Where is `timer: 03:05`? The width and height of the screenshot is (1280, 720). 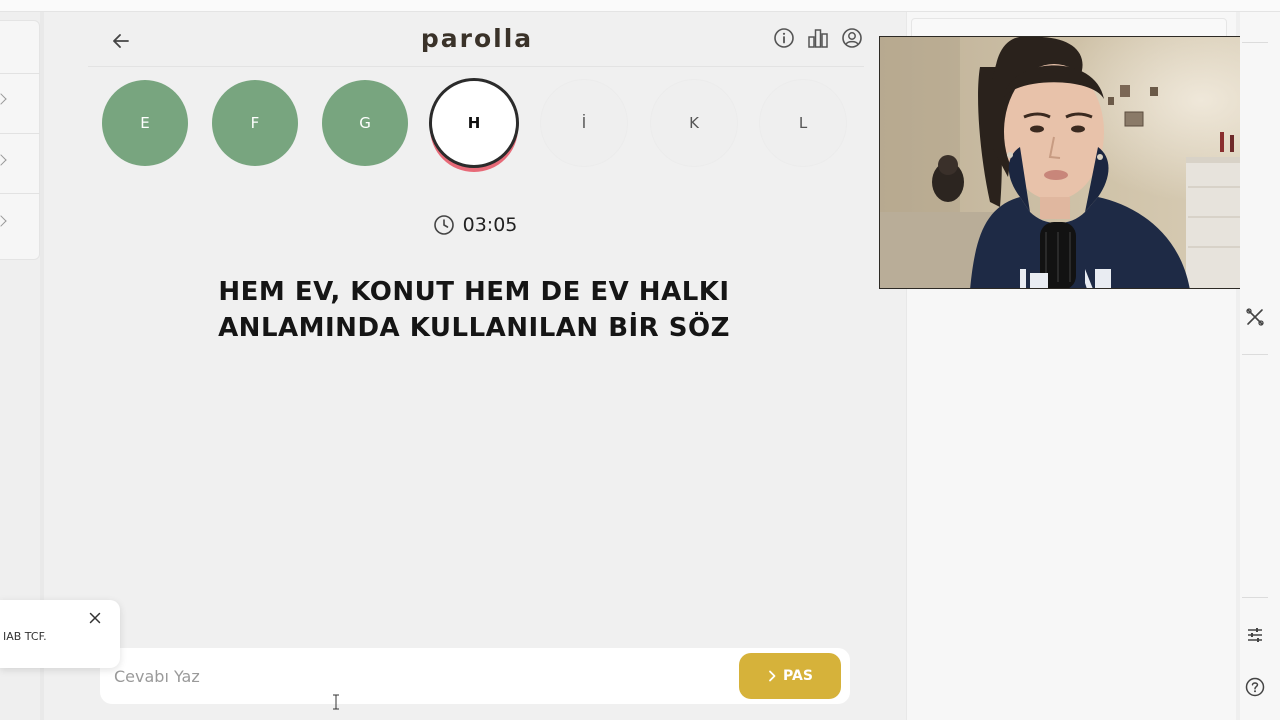 timer: 03:05 is located at coordinates (475, 225).